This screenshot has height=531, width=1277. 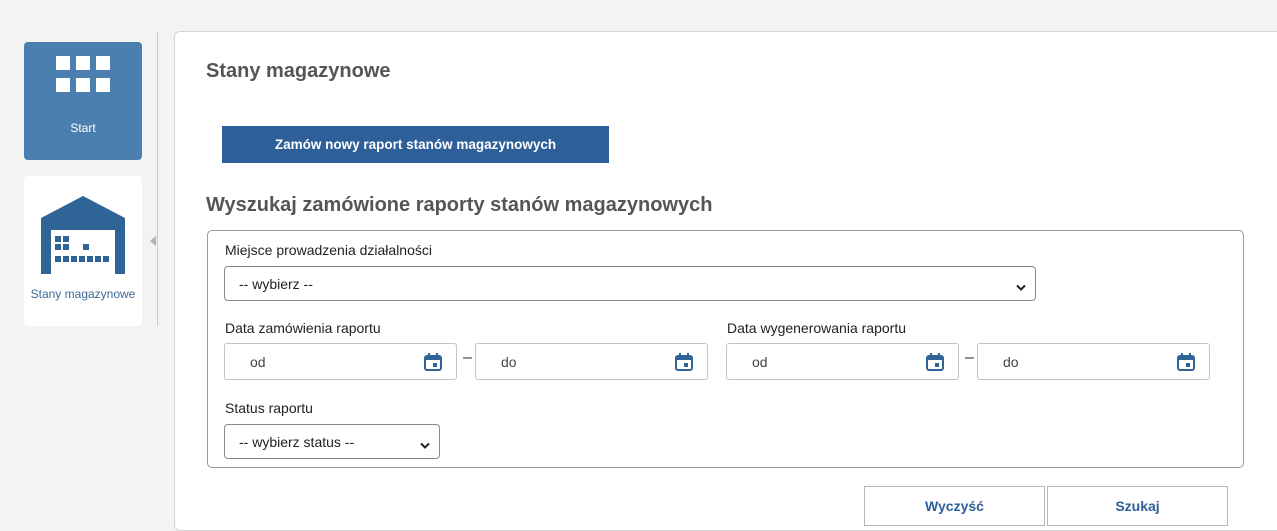 I want to click on status-select: -- wybierz status --, so click(x=332, y=441).